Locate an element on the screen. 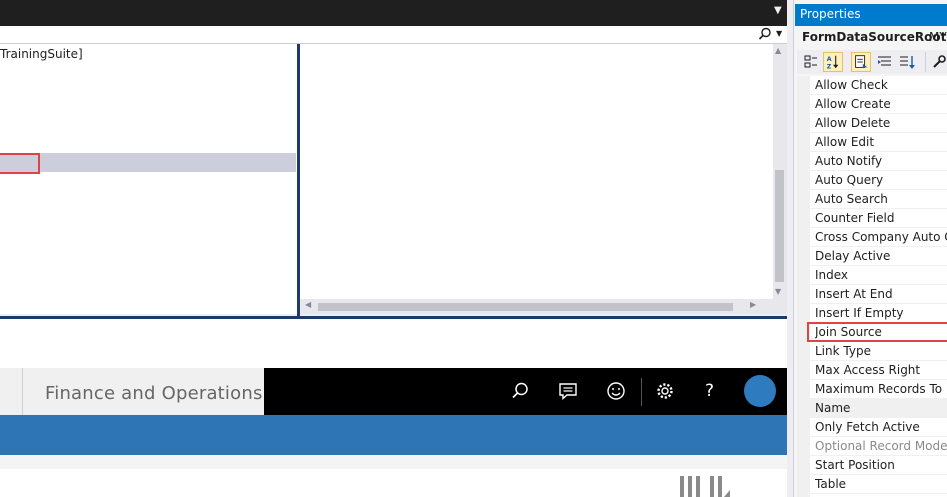 This screenshot has width=947, height=497. sort-alphabetical-icon: A Z is located at coordinates (833, 62).